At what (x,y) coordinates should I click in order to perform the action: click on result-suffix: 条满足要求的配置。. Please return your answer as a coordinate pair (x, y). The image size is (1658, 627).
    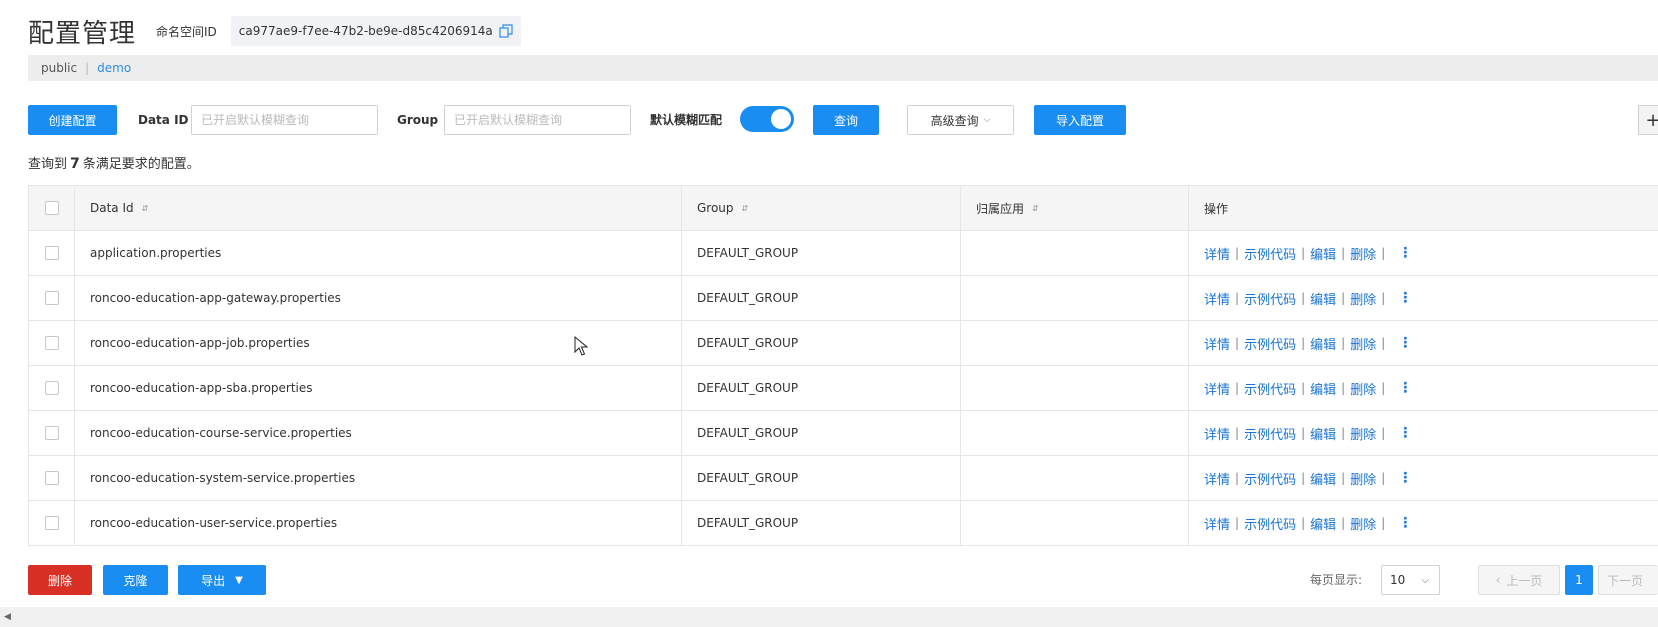
    Looking at the image, I should click on (141, 164).